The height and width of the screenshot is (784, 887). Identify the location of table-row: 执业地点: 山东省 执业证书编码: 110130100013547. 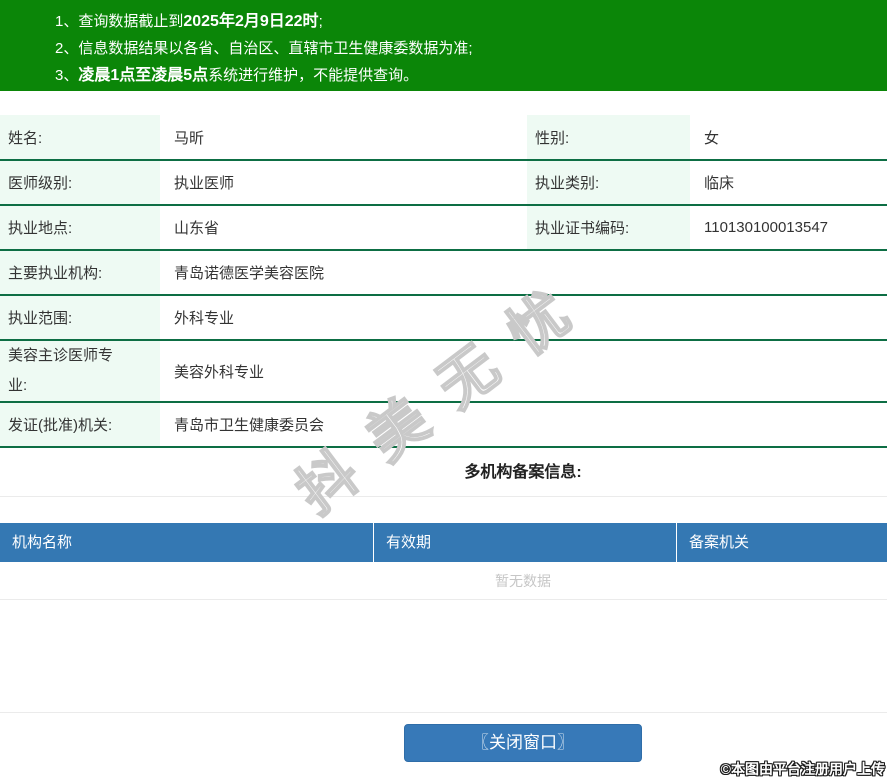
(443, 228).